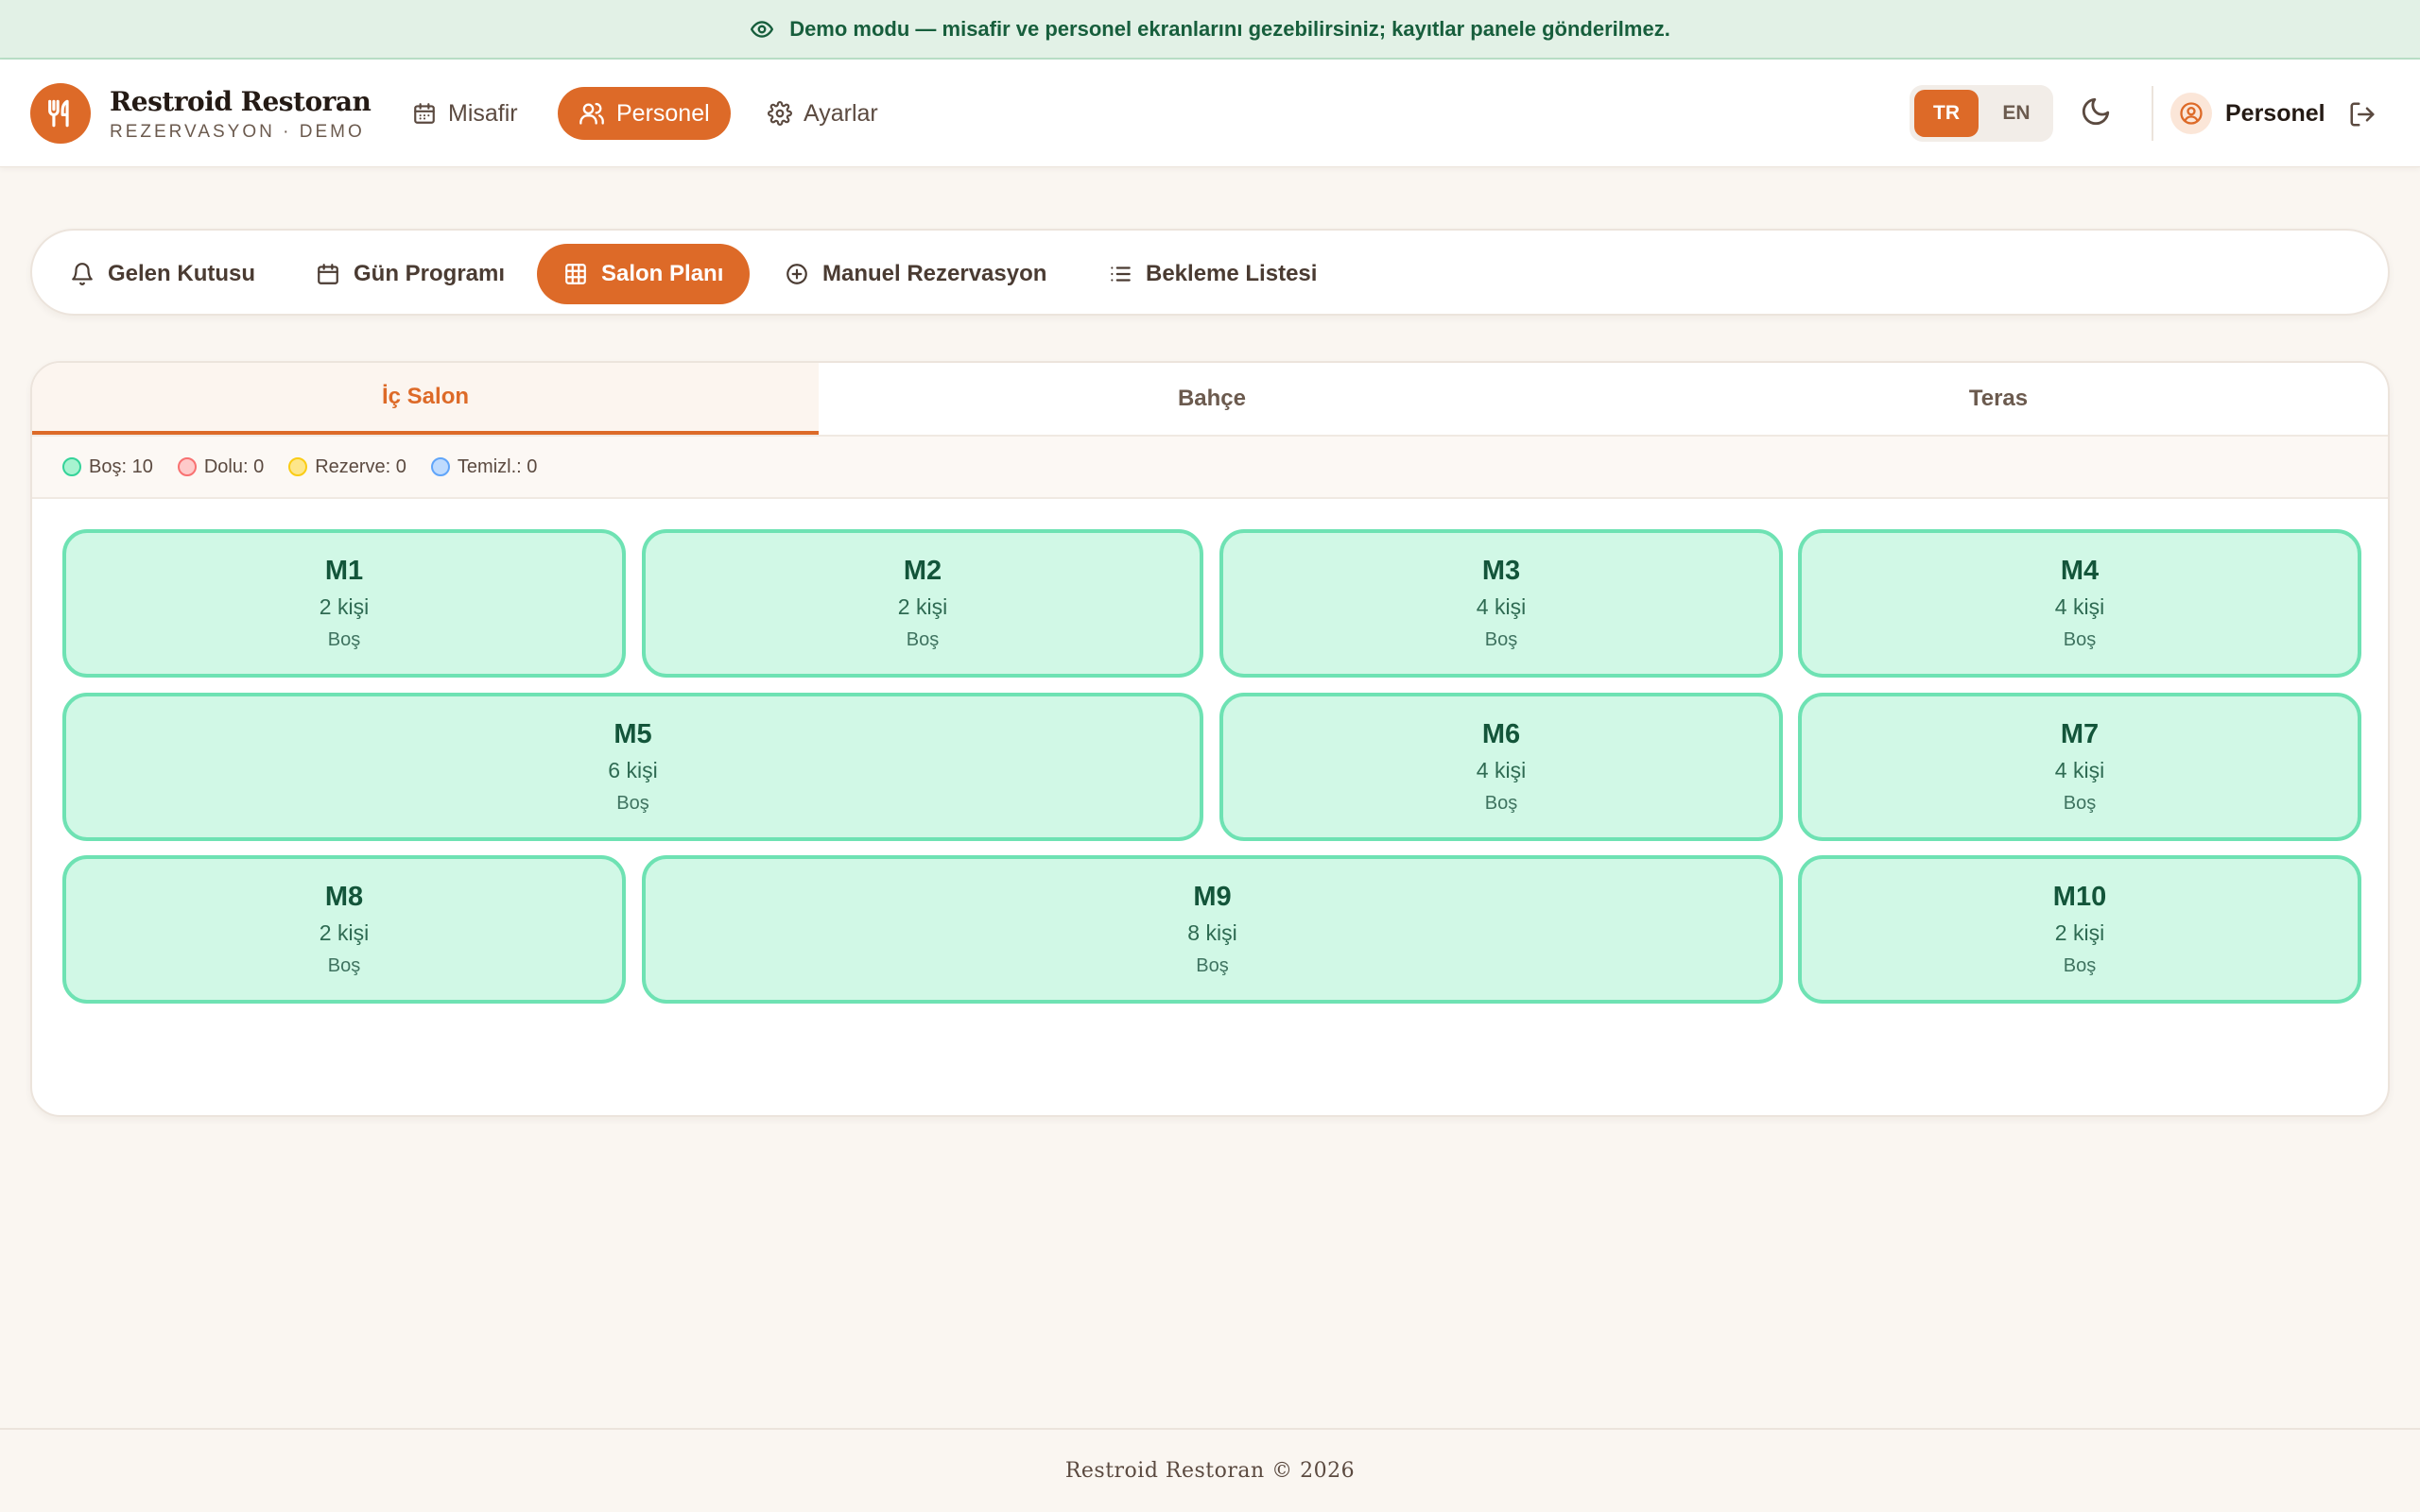  I want to click on subnav-gun-programi-label: Gün Programı, so click(430, 273).